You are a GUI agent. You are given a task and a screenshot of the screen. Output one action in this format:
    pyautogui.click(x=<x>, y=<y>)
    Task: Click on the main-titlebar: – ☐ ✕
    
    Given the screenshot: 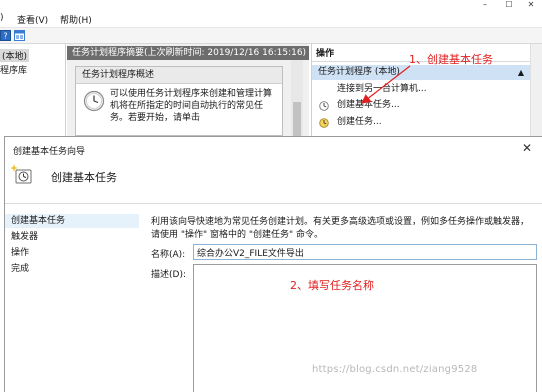 What is the action you would take?
    pyautogui.click(x=271, y=5)
    